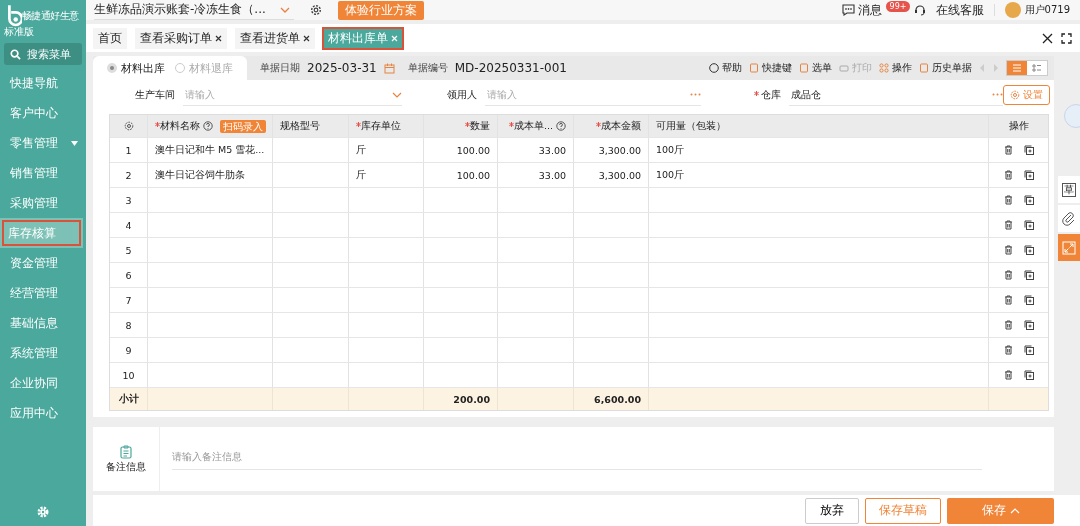  What do you see at coordinates (460, 150) in the screenshot?
I see `table-cell: 100.00` at bounding box center [460, 150].